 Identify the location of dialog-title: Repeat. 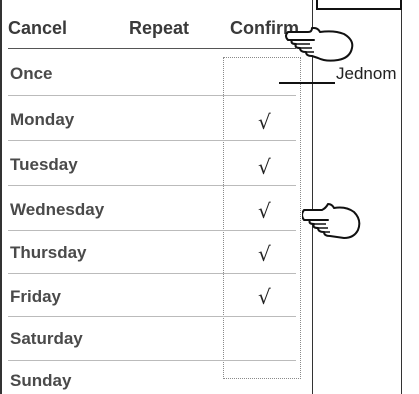
(159, 28).